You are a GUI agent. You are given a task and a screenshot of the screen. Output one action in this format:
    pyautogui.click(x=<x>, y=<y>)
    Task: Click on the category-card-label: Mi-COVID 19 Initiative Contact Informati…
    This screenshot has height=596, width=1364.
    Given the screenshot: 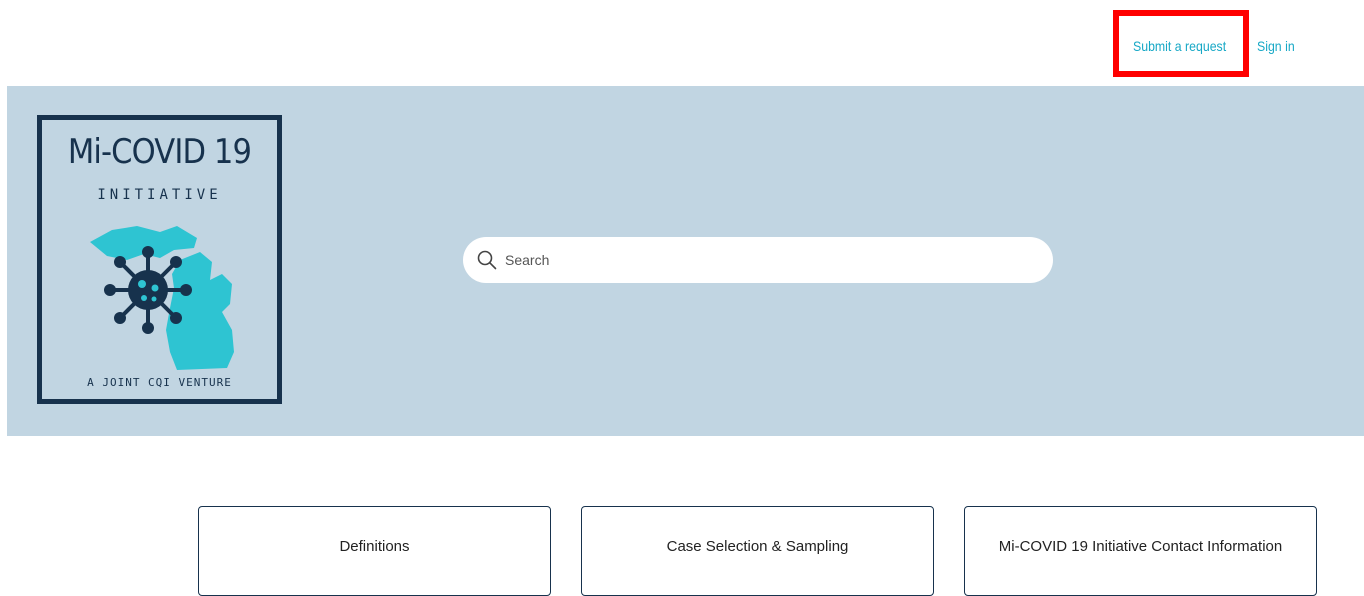 What is the action you would take?
    pyautogui.click(x=1140, y=546)
    